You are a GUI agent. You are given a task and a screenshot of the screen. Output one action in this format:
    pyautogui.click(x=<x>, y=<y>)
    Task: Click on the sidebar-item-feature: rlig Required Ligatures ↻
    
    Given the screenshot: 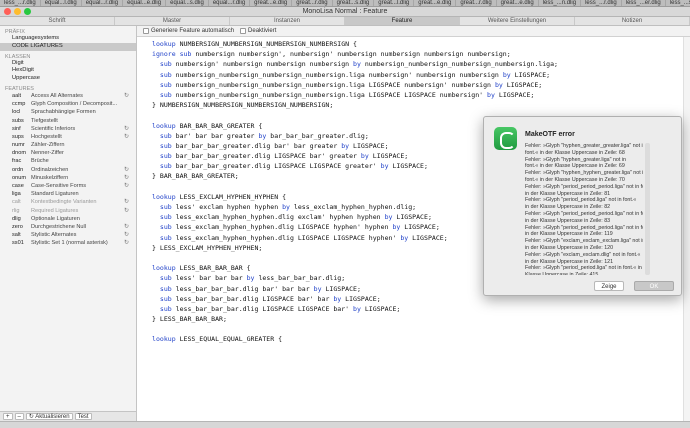 What is the action you would take?
    pyautogui.click(x=68, y=211)
    